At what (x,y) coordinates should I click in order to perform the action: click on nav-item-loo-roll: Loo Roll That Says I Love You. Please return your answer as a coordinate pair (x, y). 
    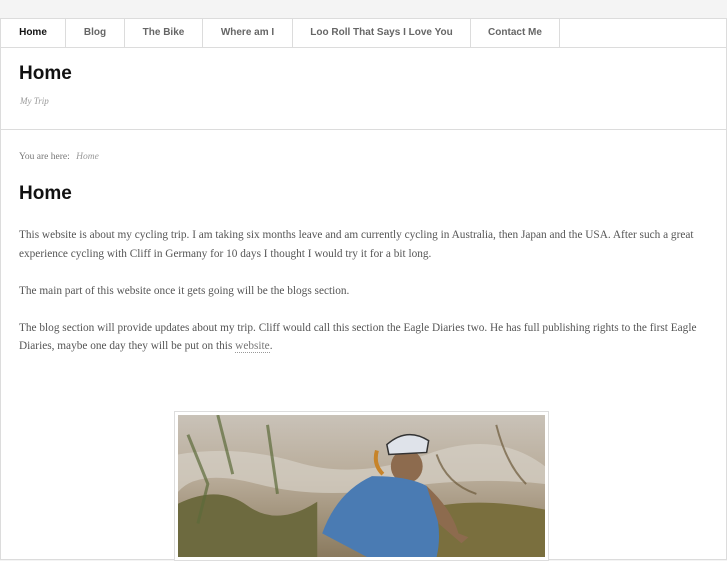
    Looking at the image, I should click on (382, 33).